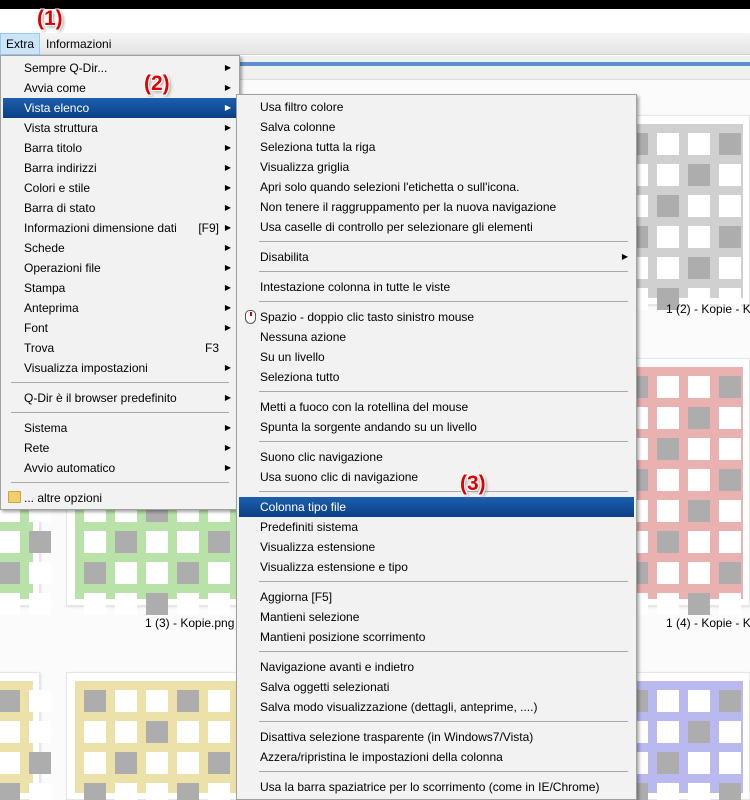  Describe the element at coordinates (436, 357) in the screenshot. I see `menu-item-su-un-livello: Su un livello` at that location.